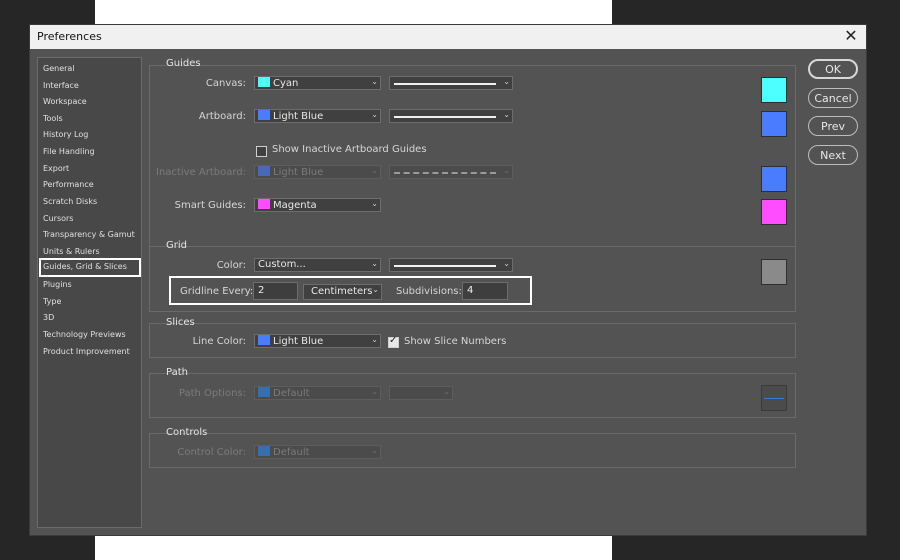 This screenshot has width=900, height=560. What do you see at coordinates (91, 168) in the screenshot?
I see `sidebar-item-export: Export` at bounding box center [91, 168].